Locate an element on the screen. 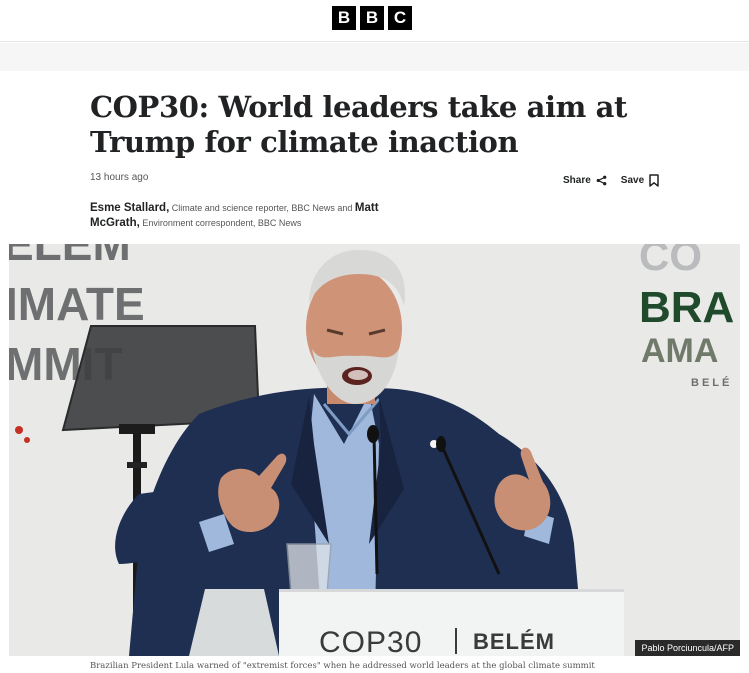 This screenshot has height=673, width=749. bookmark-icon is located at coordinates (654, 180).